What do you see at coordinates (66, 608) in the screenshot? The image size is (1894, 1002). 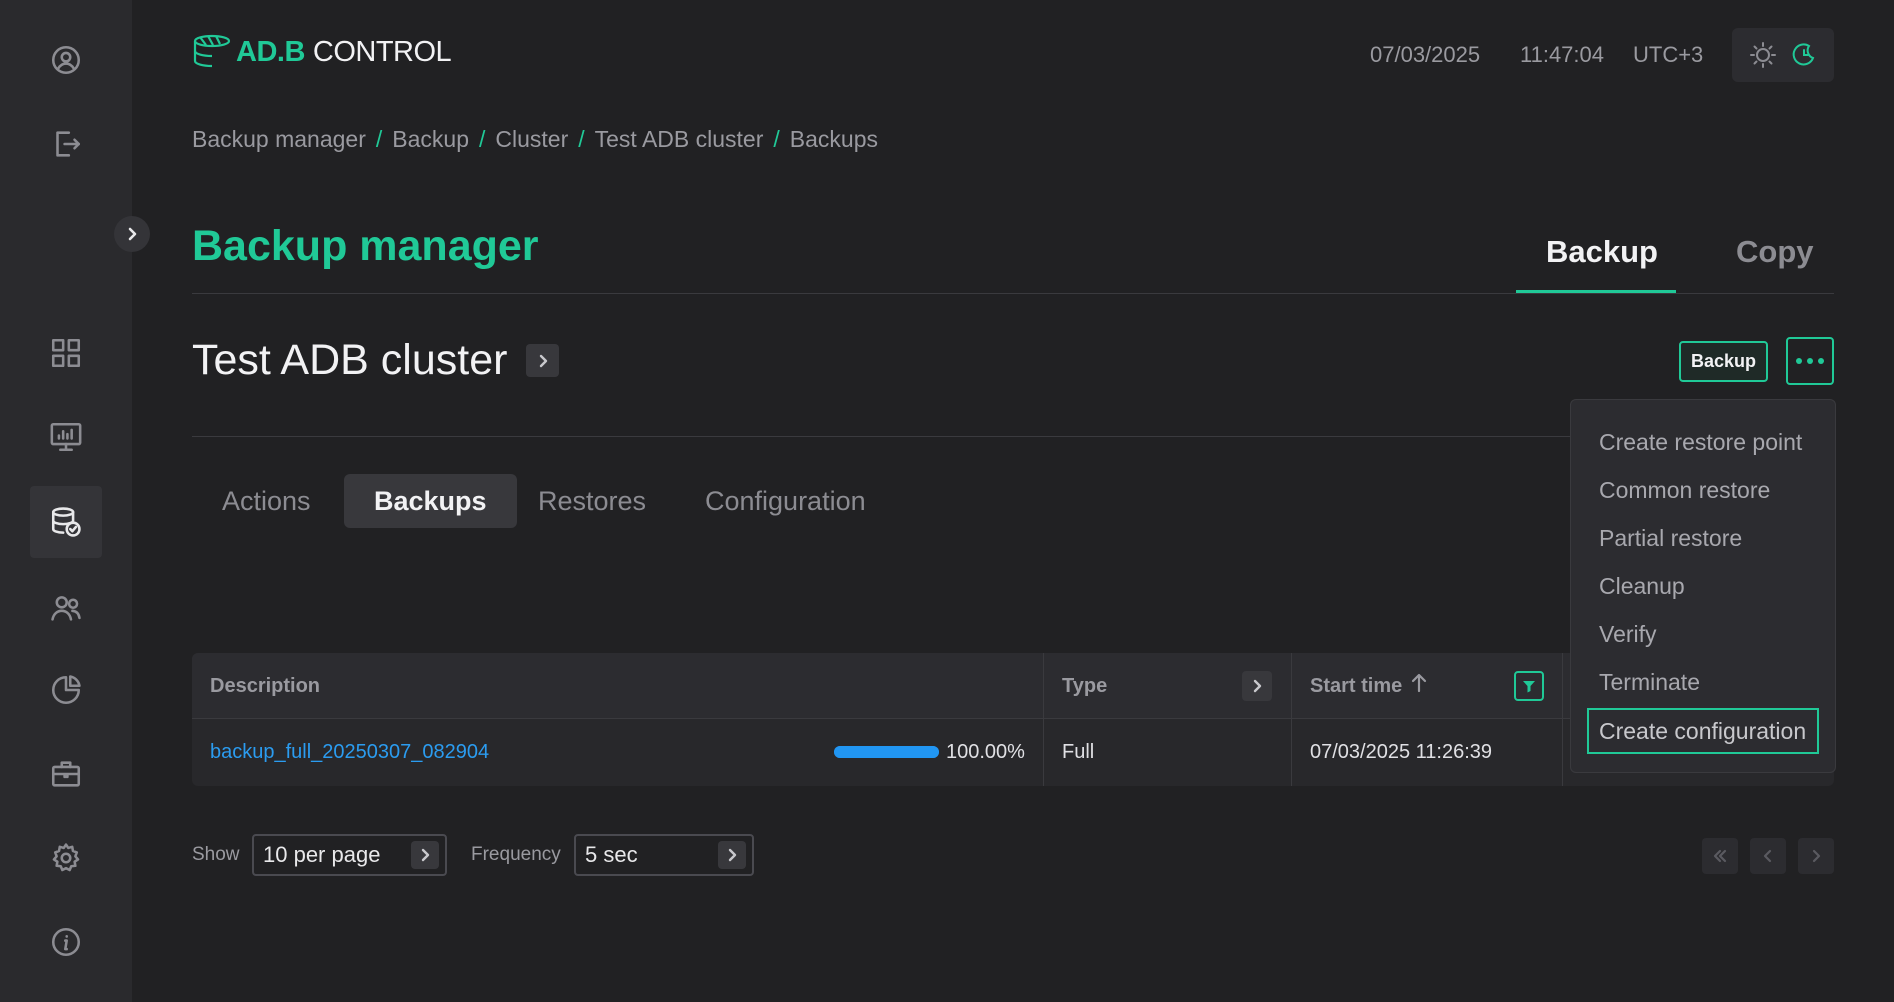 I see `users-icon` at bounding box center [66, 608].